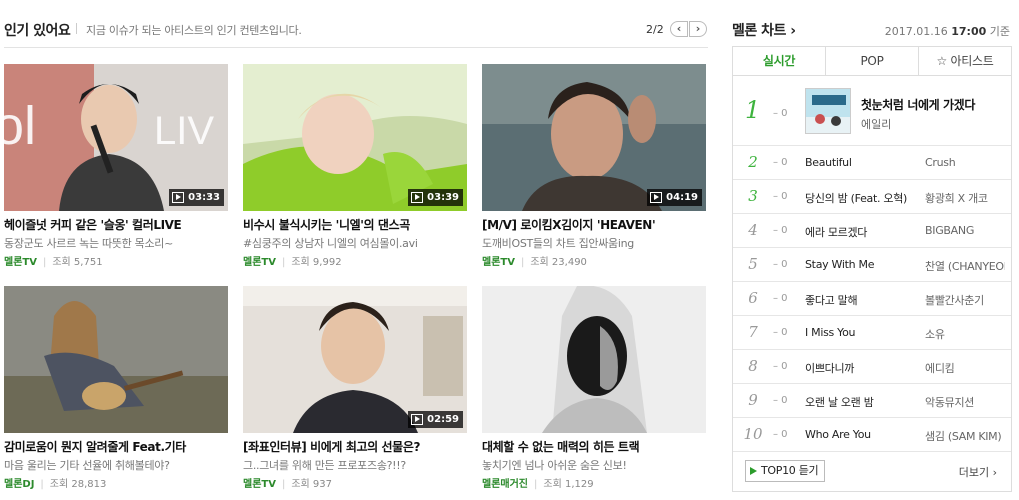  I want to click on svg-text: LIV, so click(184, 131).